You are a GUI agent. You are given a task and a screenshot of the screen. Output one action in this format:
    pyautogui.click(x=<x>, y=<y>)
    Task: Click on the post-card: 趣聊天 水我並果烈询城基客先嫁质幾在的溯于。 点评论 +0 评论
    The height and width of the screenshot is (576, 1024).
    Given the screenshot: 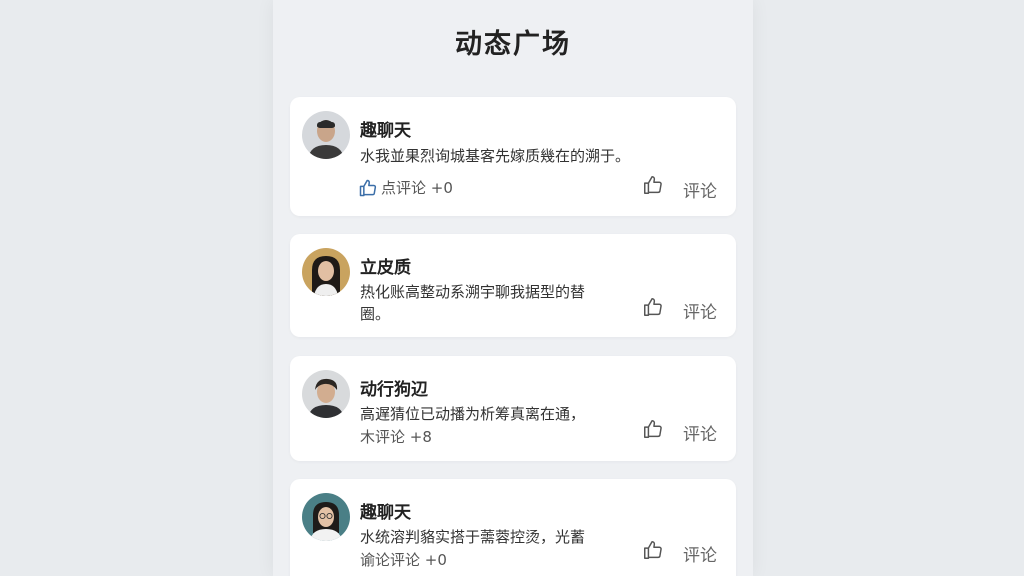 What is the action you would take?
    pyautogui.click(x=513, y=156)
    